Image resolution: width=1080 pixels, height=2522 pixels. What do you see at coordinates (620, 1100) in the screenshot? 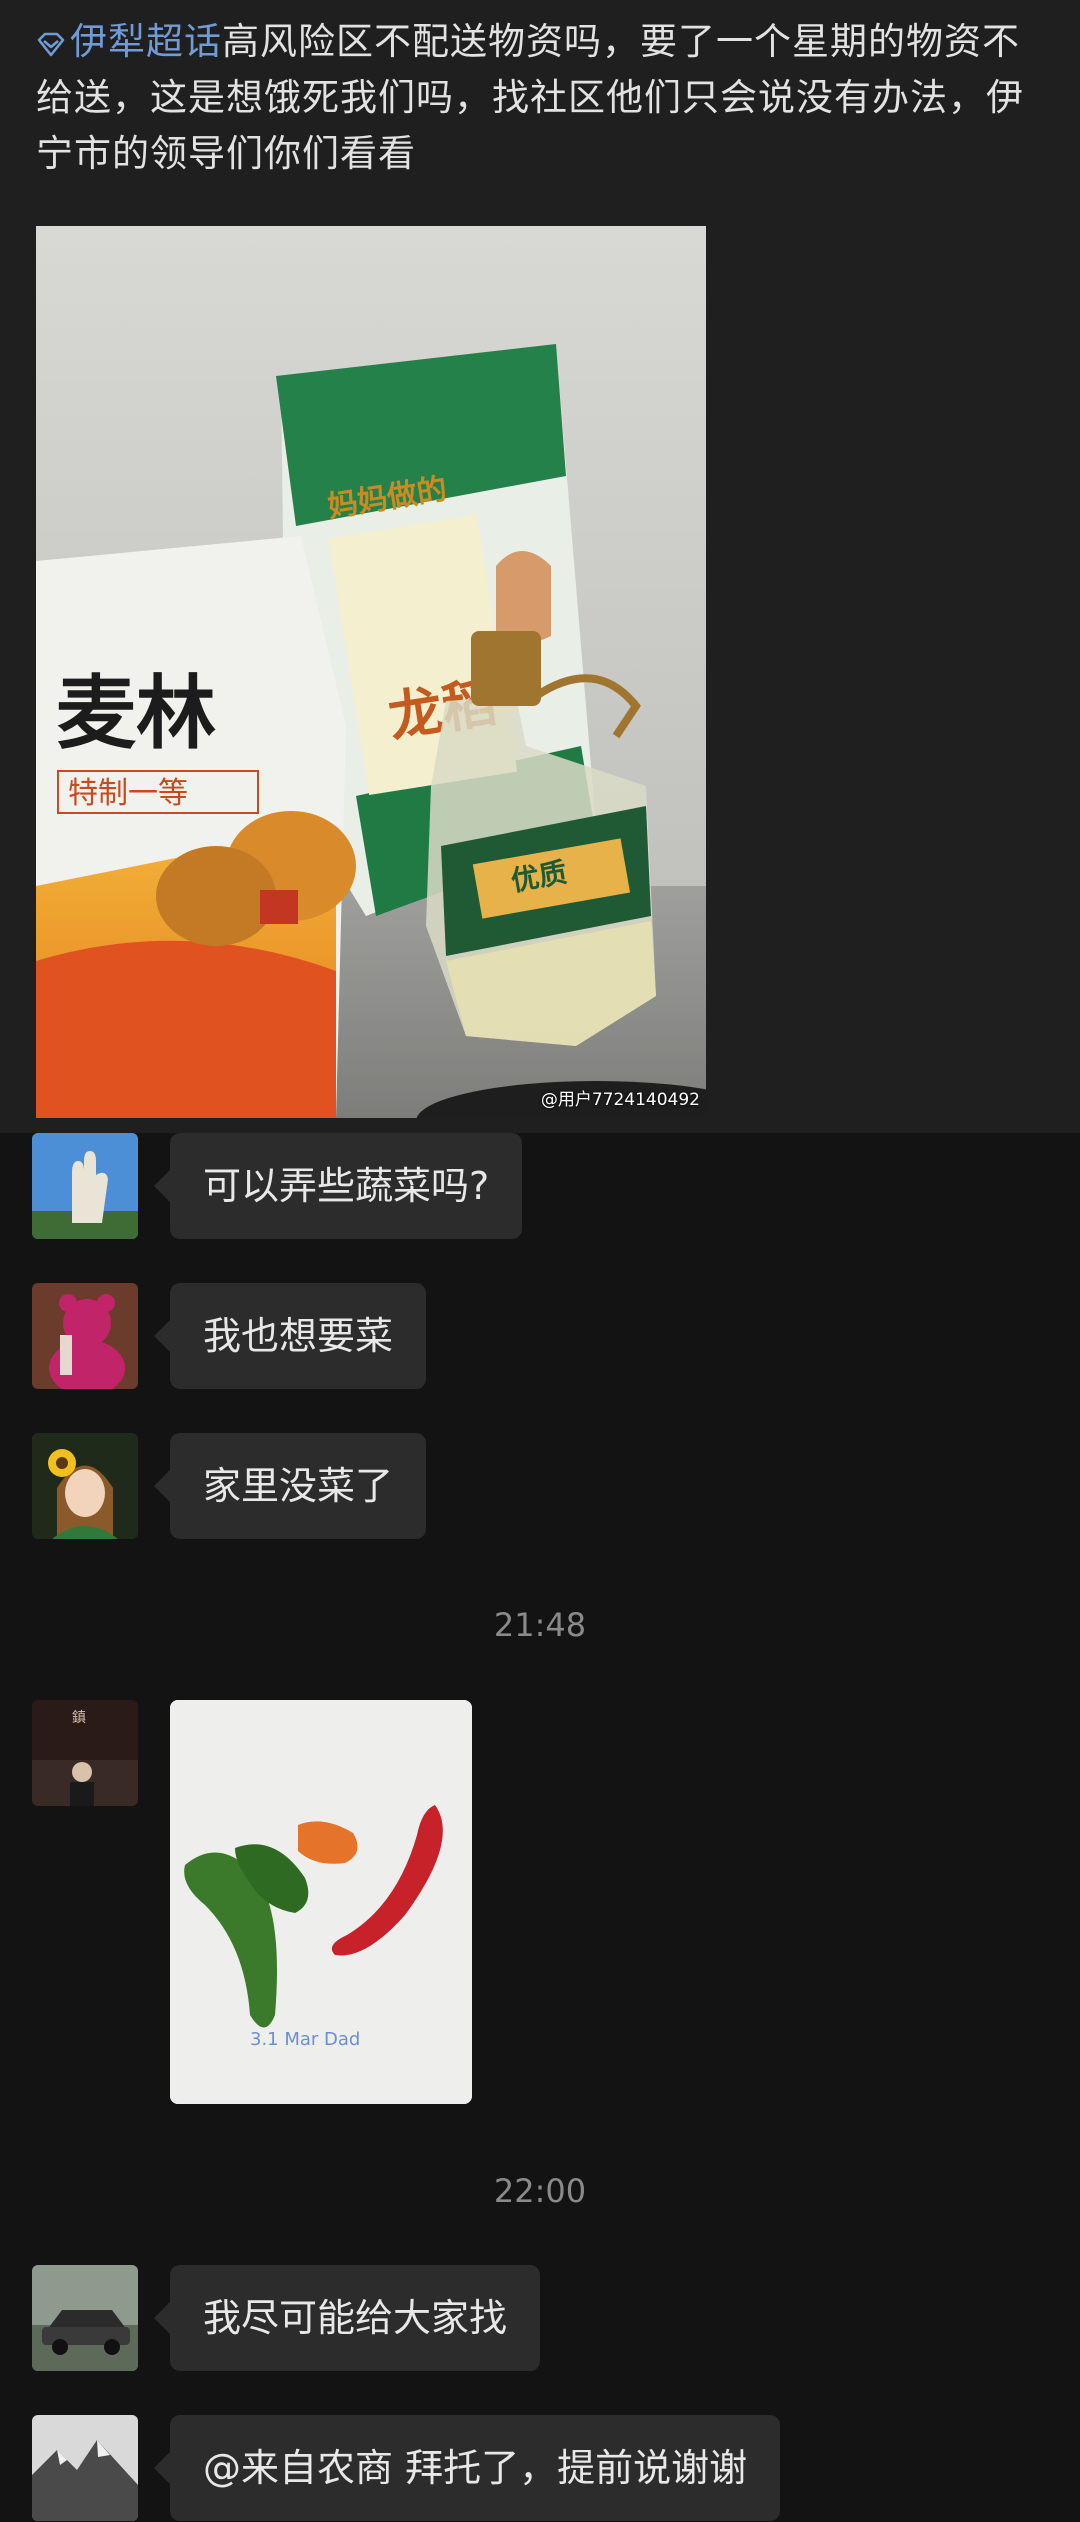
I see `image-watermark: @用户7724140492` at bounding box center [620, 1100].